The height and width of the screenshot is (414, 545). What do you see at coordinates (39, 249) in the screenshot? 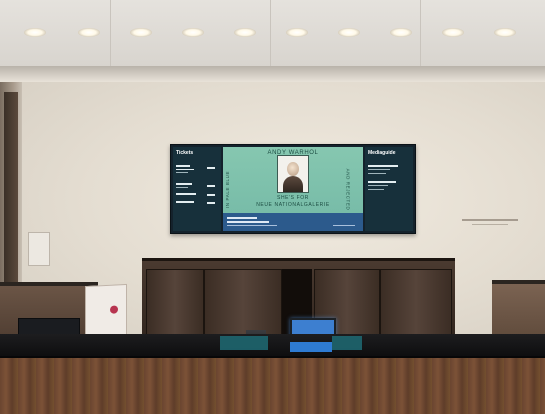
I see `wall-switch-plate` at bounding box center [39, 249].